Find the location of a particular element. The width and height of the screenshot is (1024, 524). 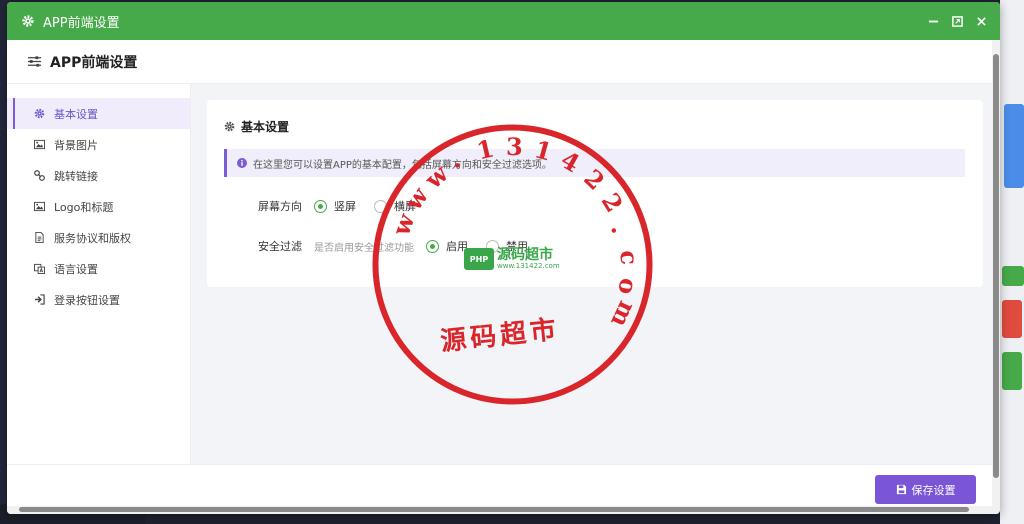

sidebar-item-label: 跳转链接 is located at coordinates (76, 176).